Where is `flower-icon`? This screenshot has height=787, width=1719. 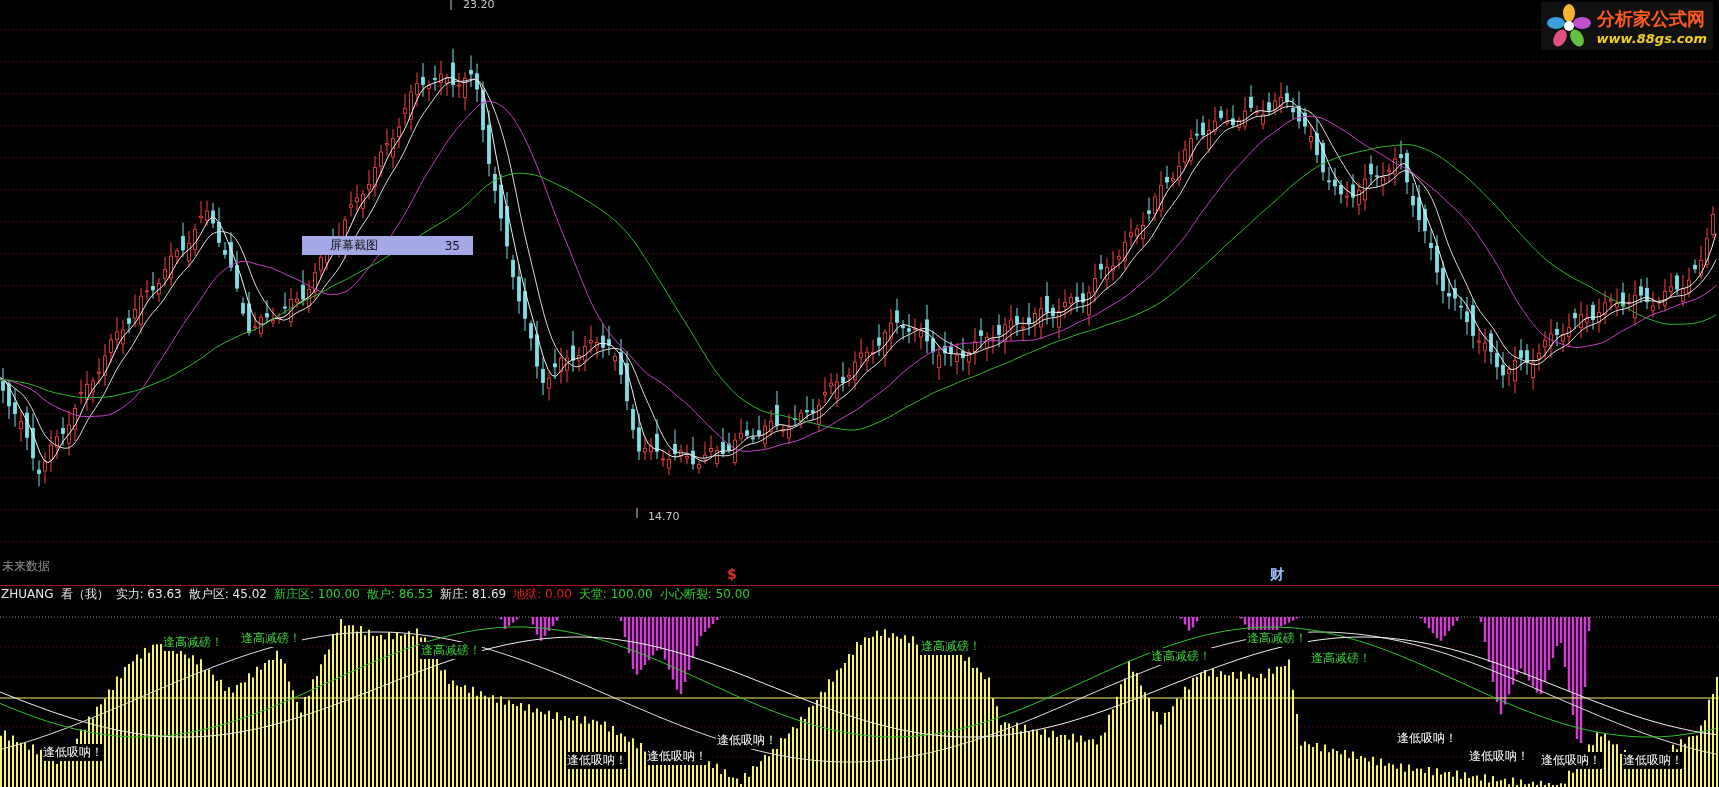 flower-icon is located at coordinates (1568, 26).